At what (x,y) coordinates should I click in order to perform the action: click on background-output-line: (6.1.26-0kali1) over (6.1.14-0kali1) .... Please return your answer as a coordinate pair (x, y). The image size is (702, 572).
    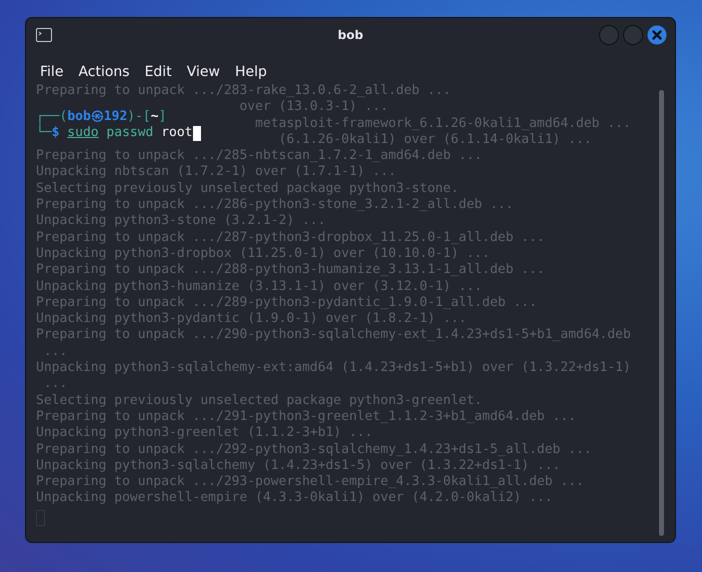
    Looking at the image, I should click on (435, 140).